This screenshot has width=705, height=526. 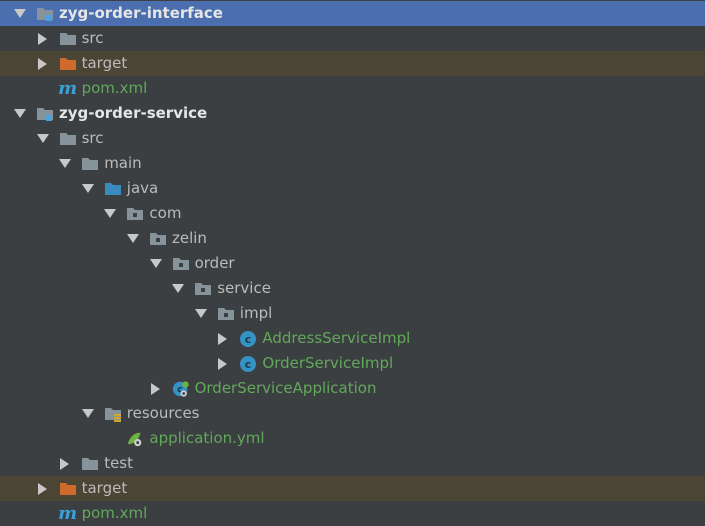 What do you see at coordinates (352, 163) in the screenshot?
I see `tree-row-main: main` at bounding box center [352, 163].